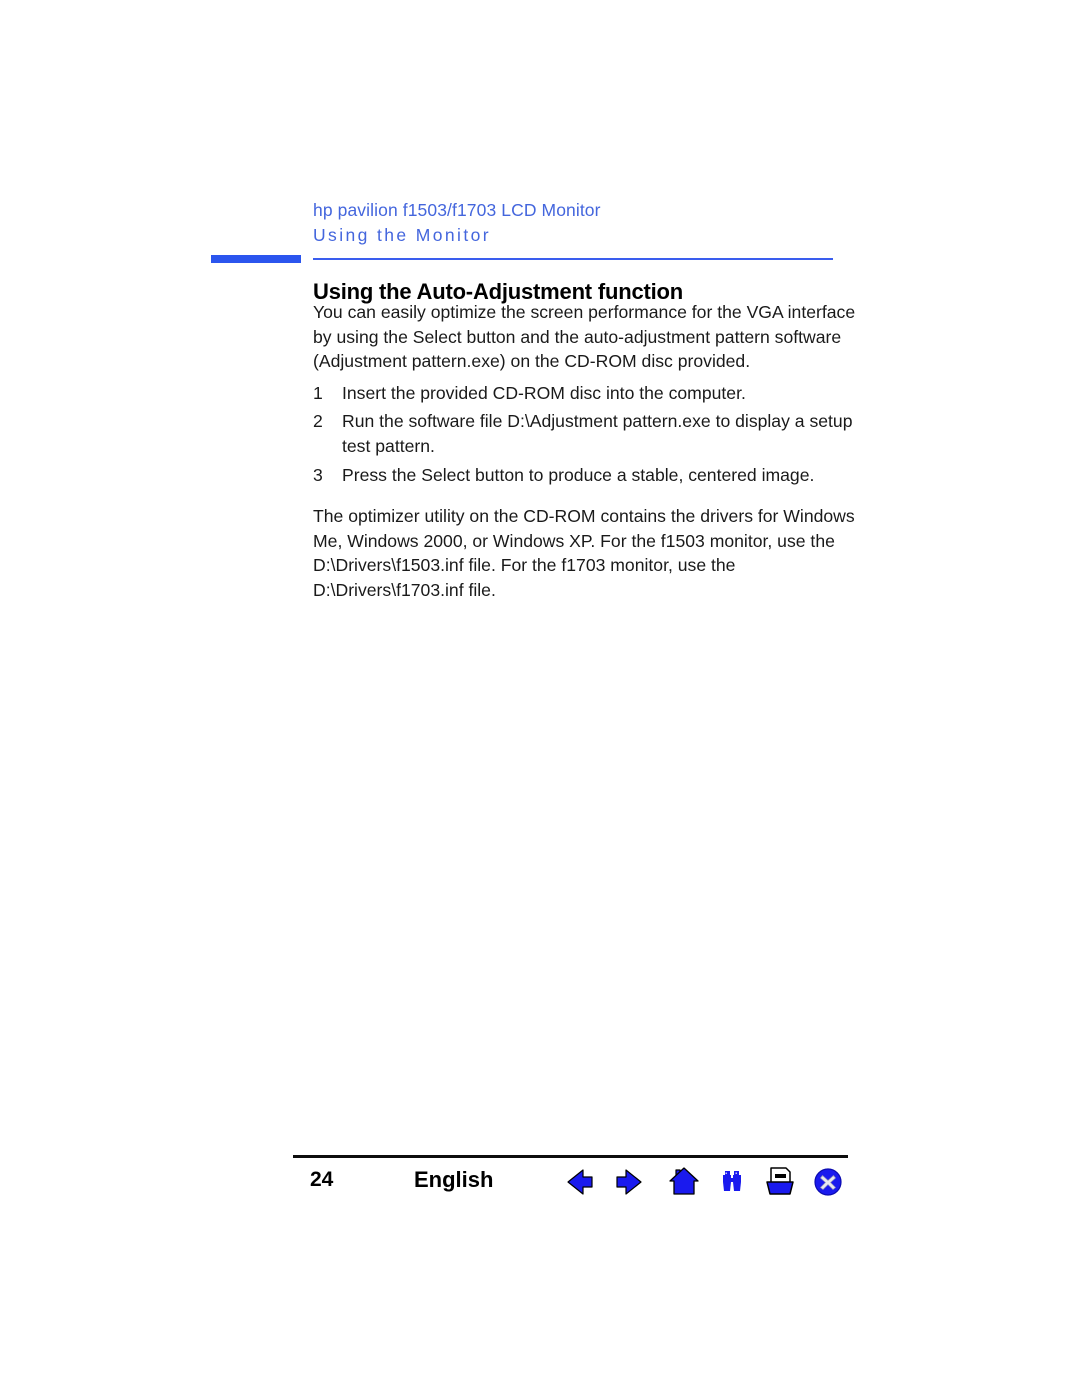  Describe the element at coordinates (573, 259) in the screenshot. I see `header-divider-rule` at that location.